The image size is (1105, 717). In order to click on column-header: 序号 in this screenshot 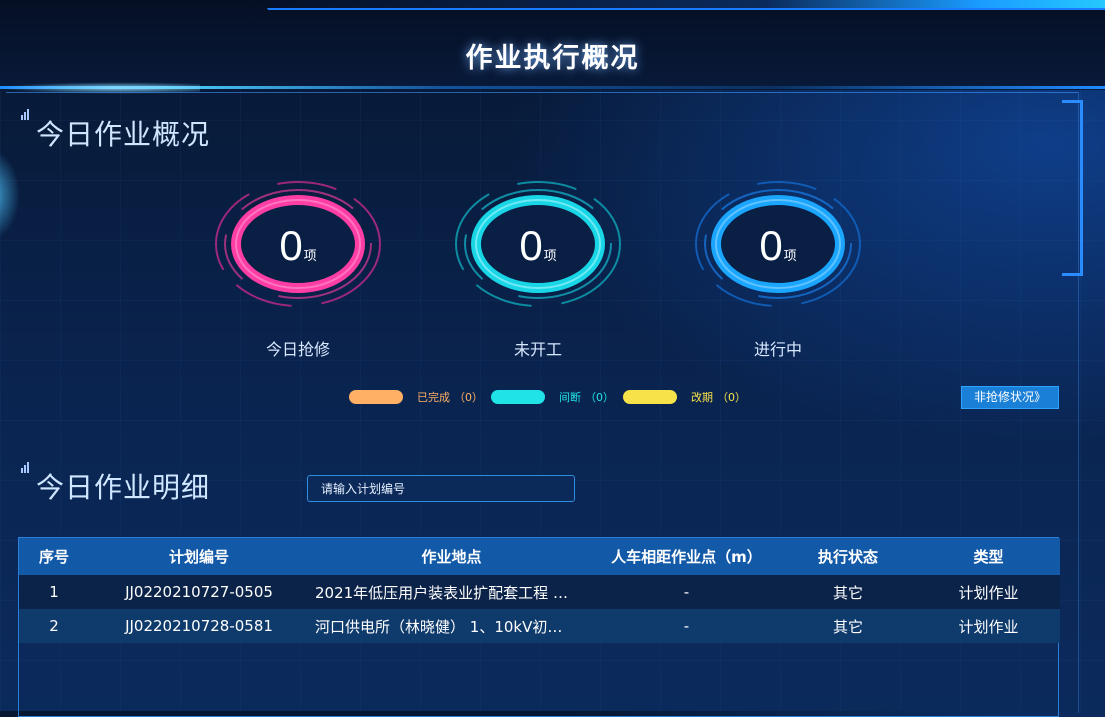, I will do `click(54, 556)`.